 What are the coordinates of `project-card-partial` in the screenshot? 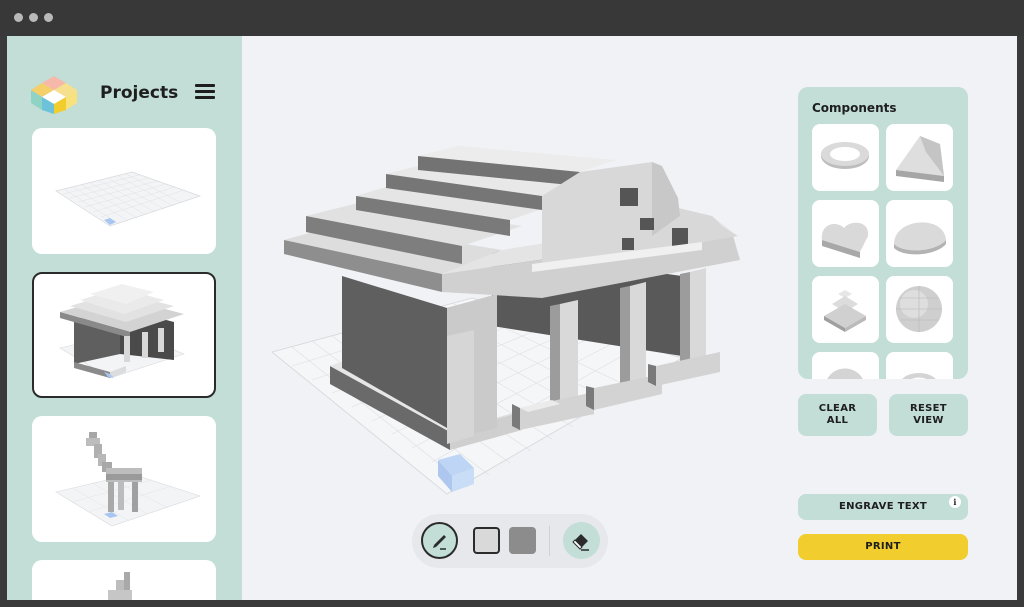 It's located at (124, 580).